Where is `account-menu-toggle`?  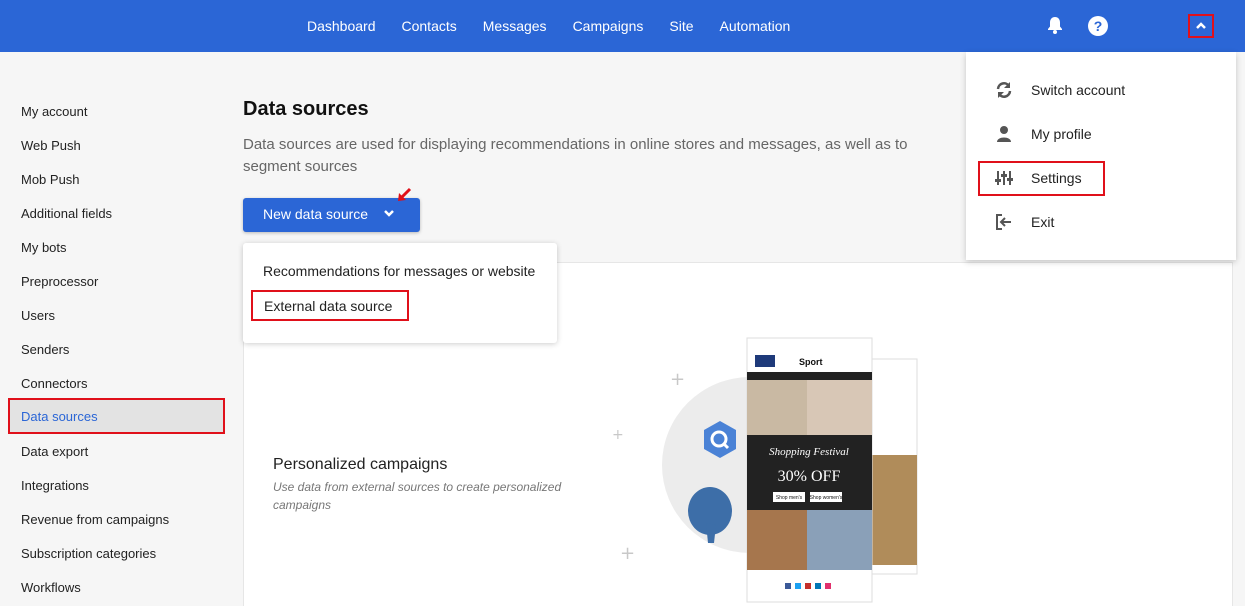 account-menu-toggle is located at coordinates (1201, 26).